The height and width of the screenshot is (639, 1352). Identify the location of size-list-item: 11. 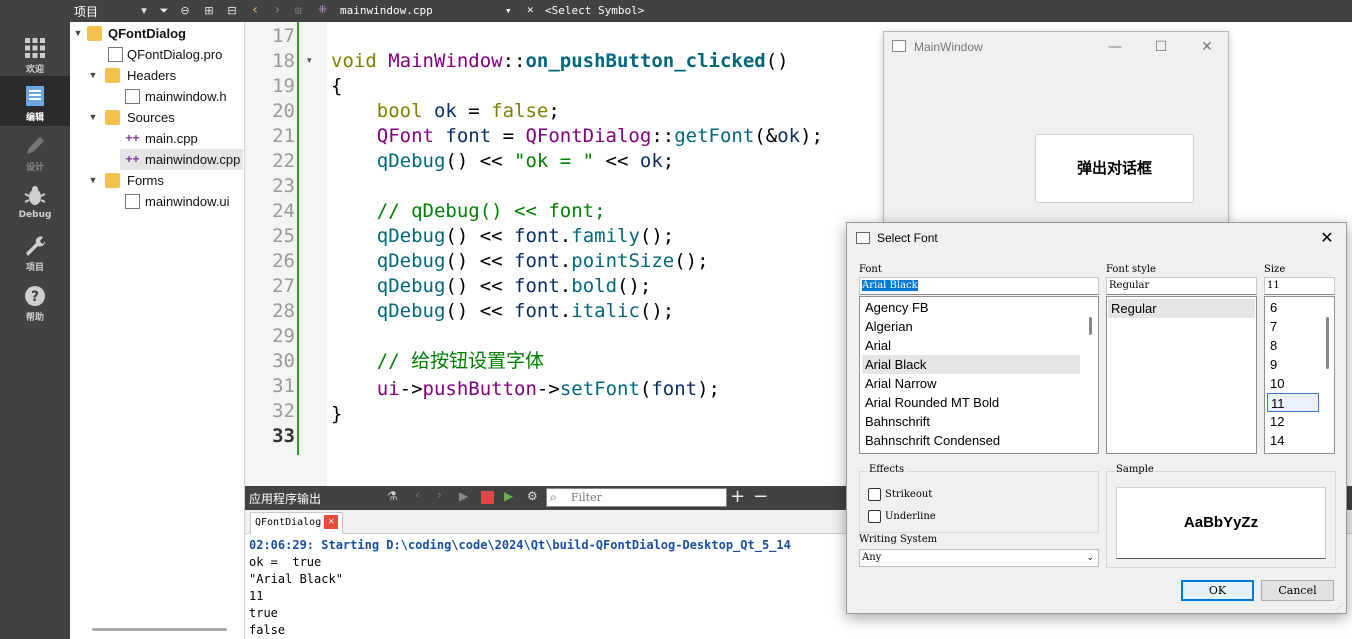
(1293, 402).